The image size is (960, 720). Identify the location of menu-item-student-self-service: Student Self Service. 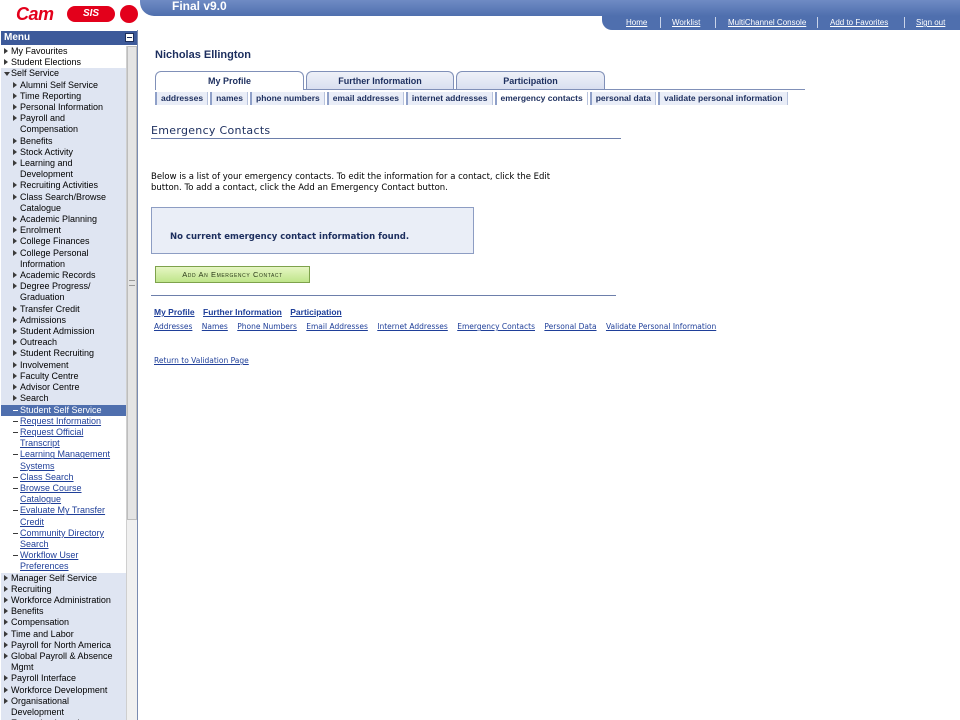
(63, 410).